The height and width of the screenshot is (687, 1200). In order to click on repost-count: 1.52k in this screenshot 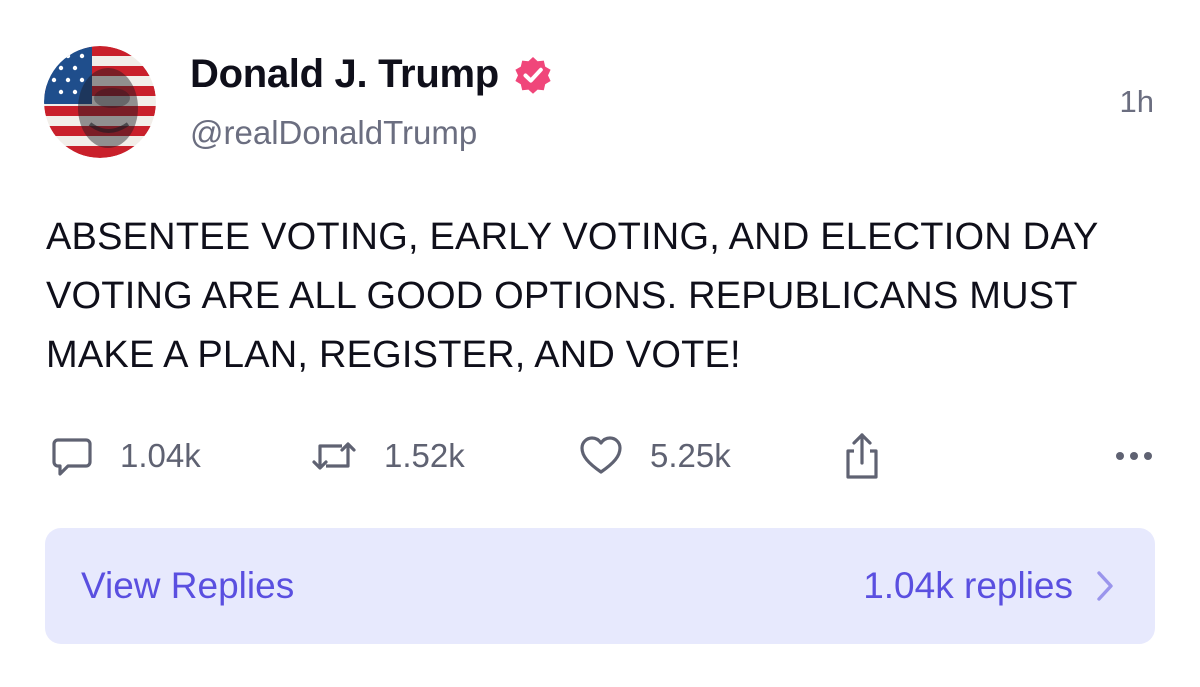, I will do `click(424, 455)`.